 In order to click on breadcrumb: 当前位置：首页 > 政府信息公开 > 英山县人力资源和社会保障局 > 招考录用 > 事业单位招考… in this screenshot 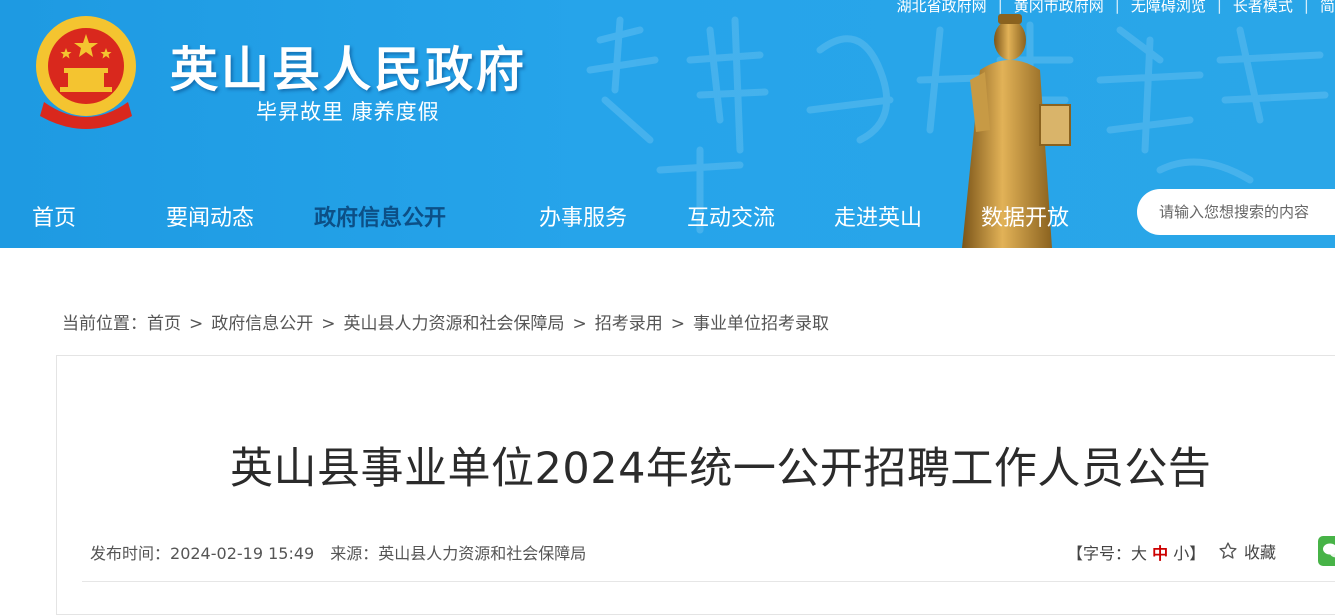, I will do `click(445, 321)`.